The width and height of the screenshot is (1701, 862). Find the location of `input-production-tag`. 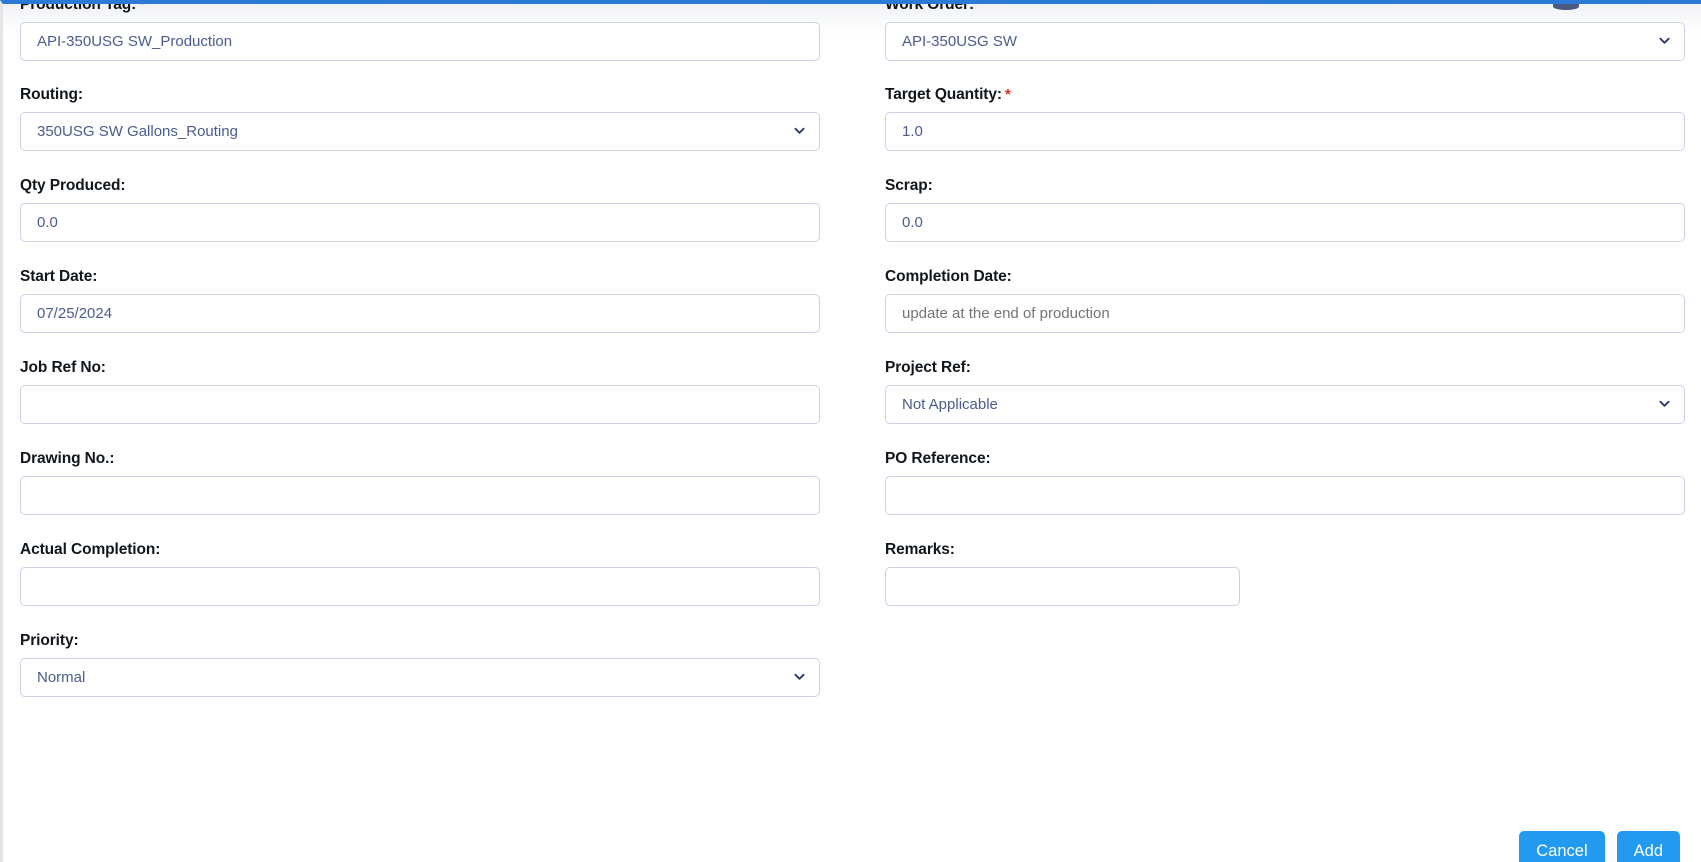

input-production-tag is located at coordinates (420, 41).